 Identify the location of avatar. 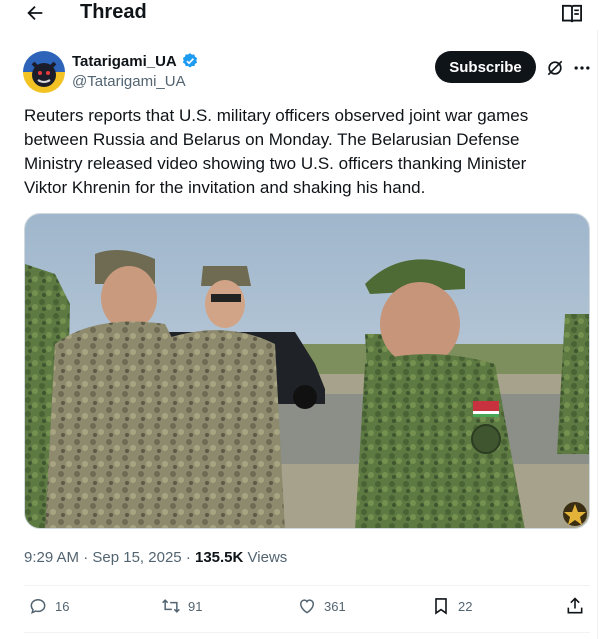
(44, 72).